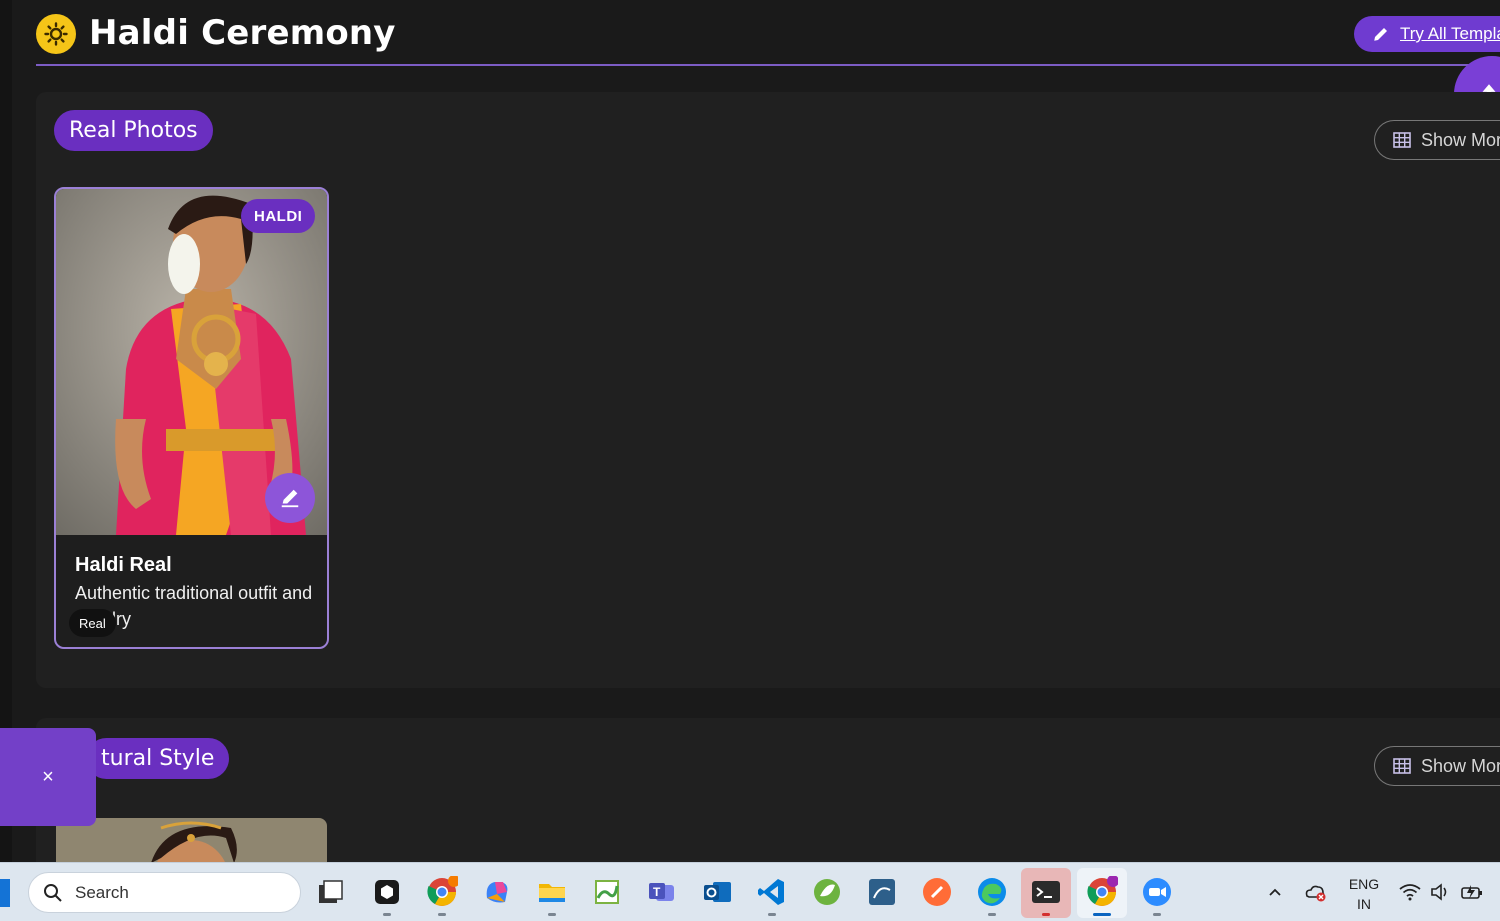  Describe the element at coordinates (1450, 33) in the screenshot. I see `try-all-templates-label: Try All Templa` at that location.